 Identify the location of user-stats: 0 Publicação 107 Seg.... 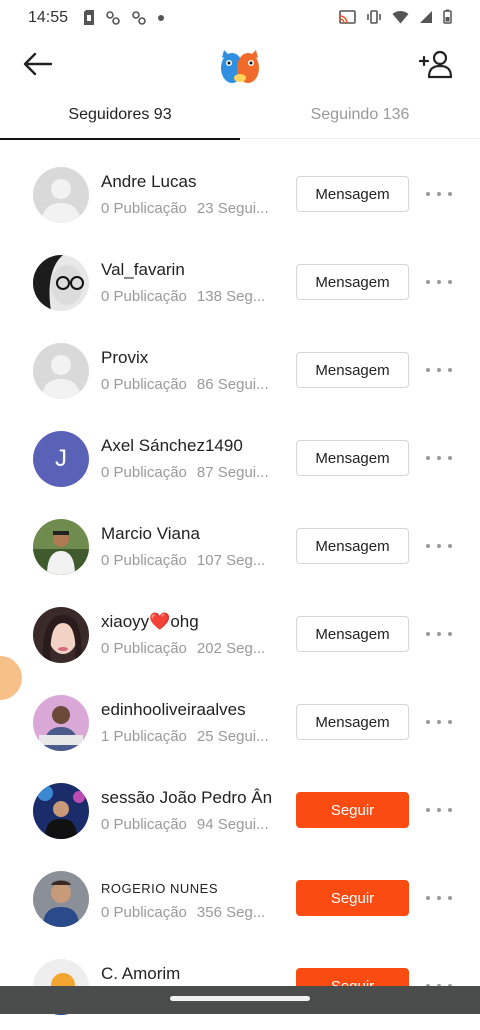
(190, 560).